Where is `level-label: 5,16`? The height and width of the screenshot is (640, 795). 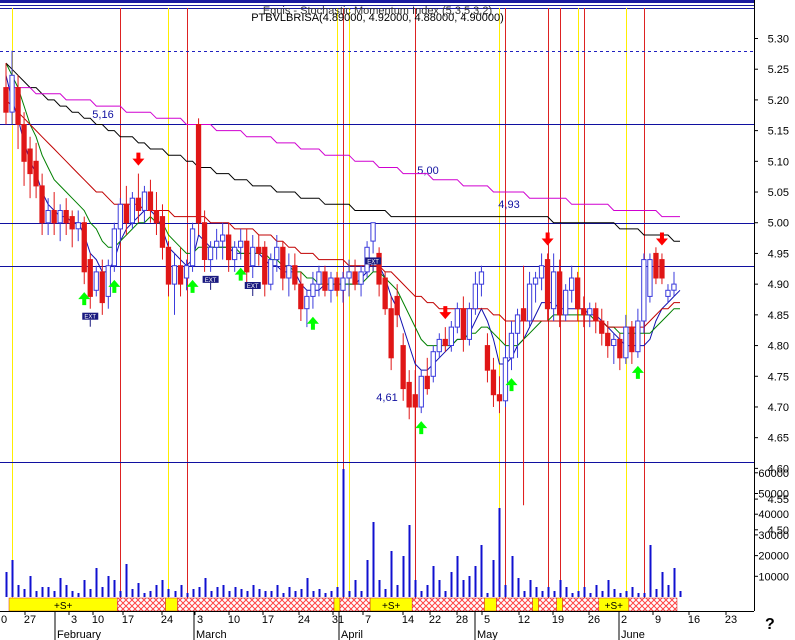 level-label: 5,16 is located at coordinates (102, 115).